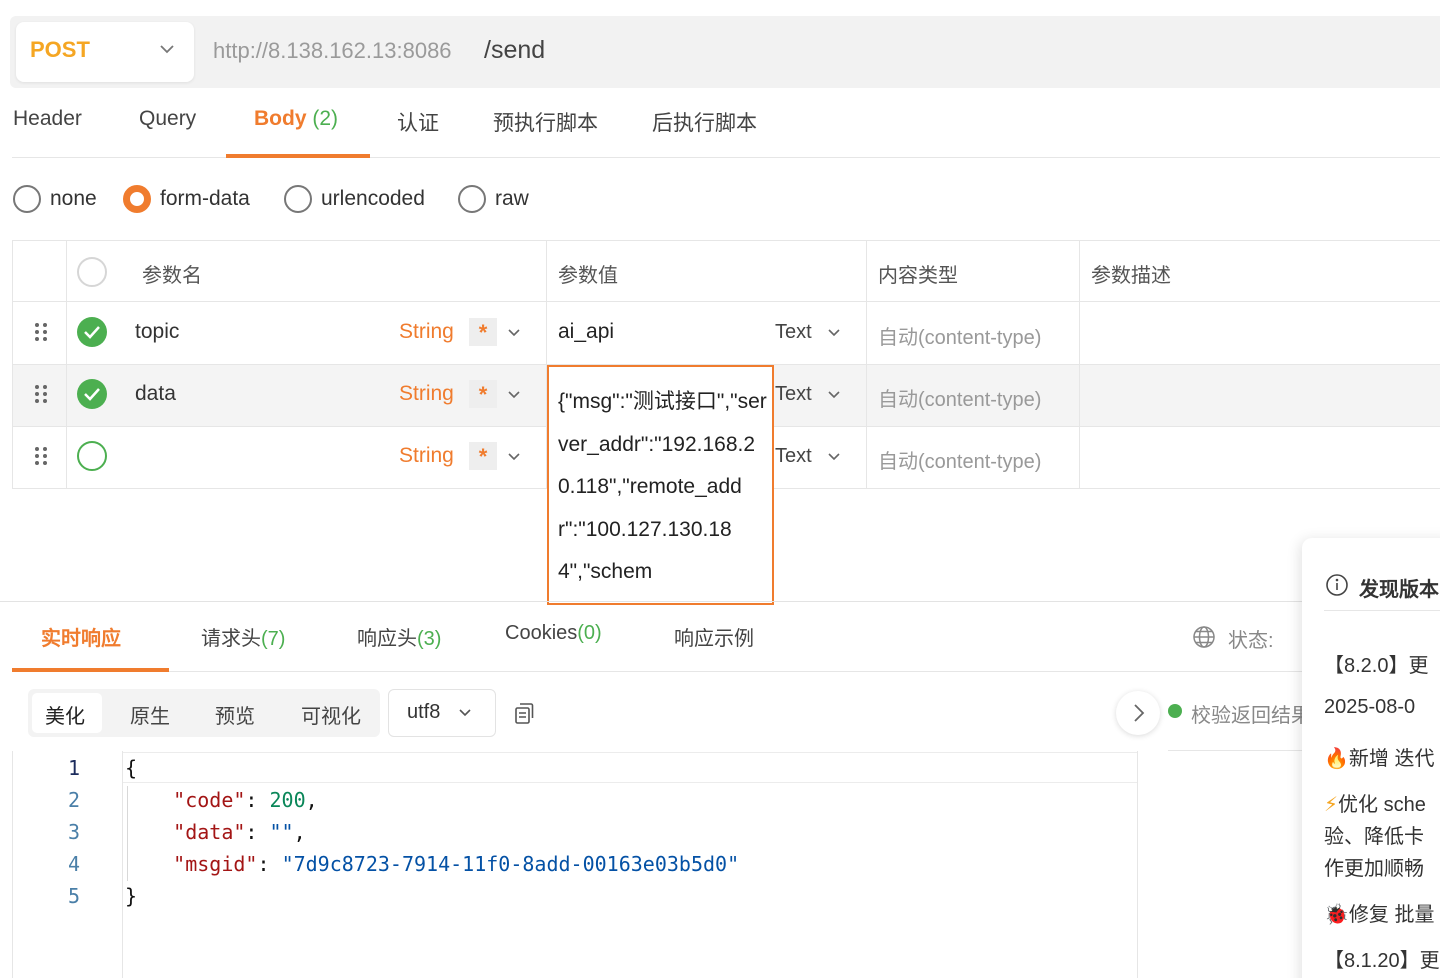 The height and width of the screenshot is (978, 1440). I want to click on lightning-icon: ⚡, so click(1331, 805).